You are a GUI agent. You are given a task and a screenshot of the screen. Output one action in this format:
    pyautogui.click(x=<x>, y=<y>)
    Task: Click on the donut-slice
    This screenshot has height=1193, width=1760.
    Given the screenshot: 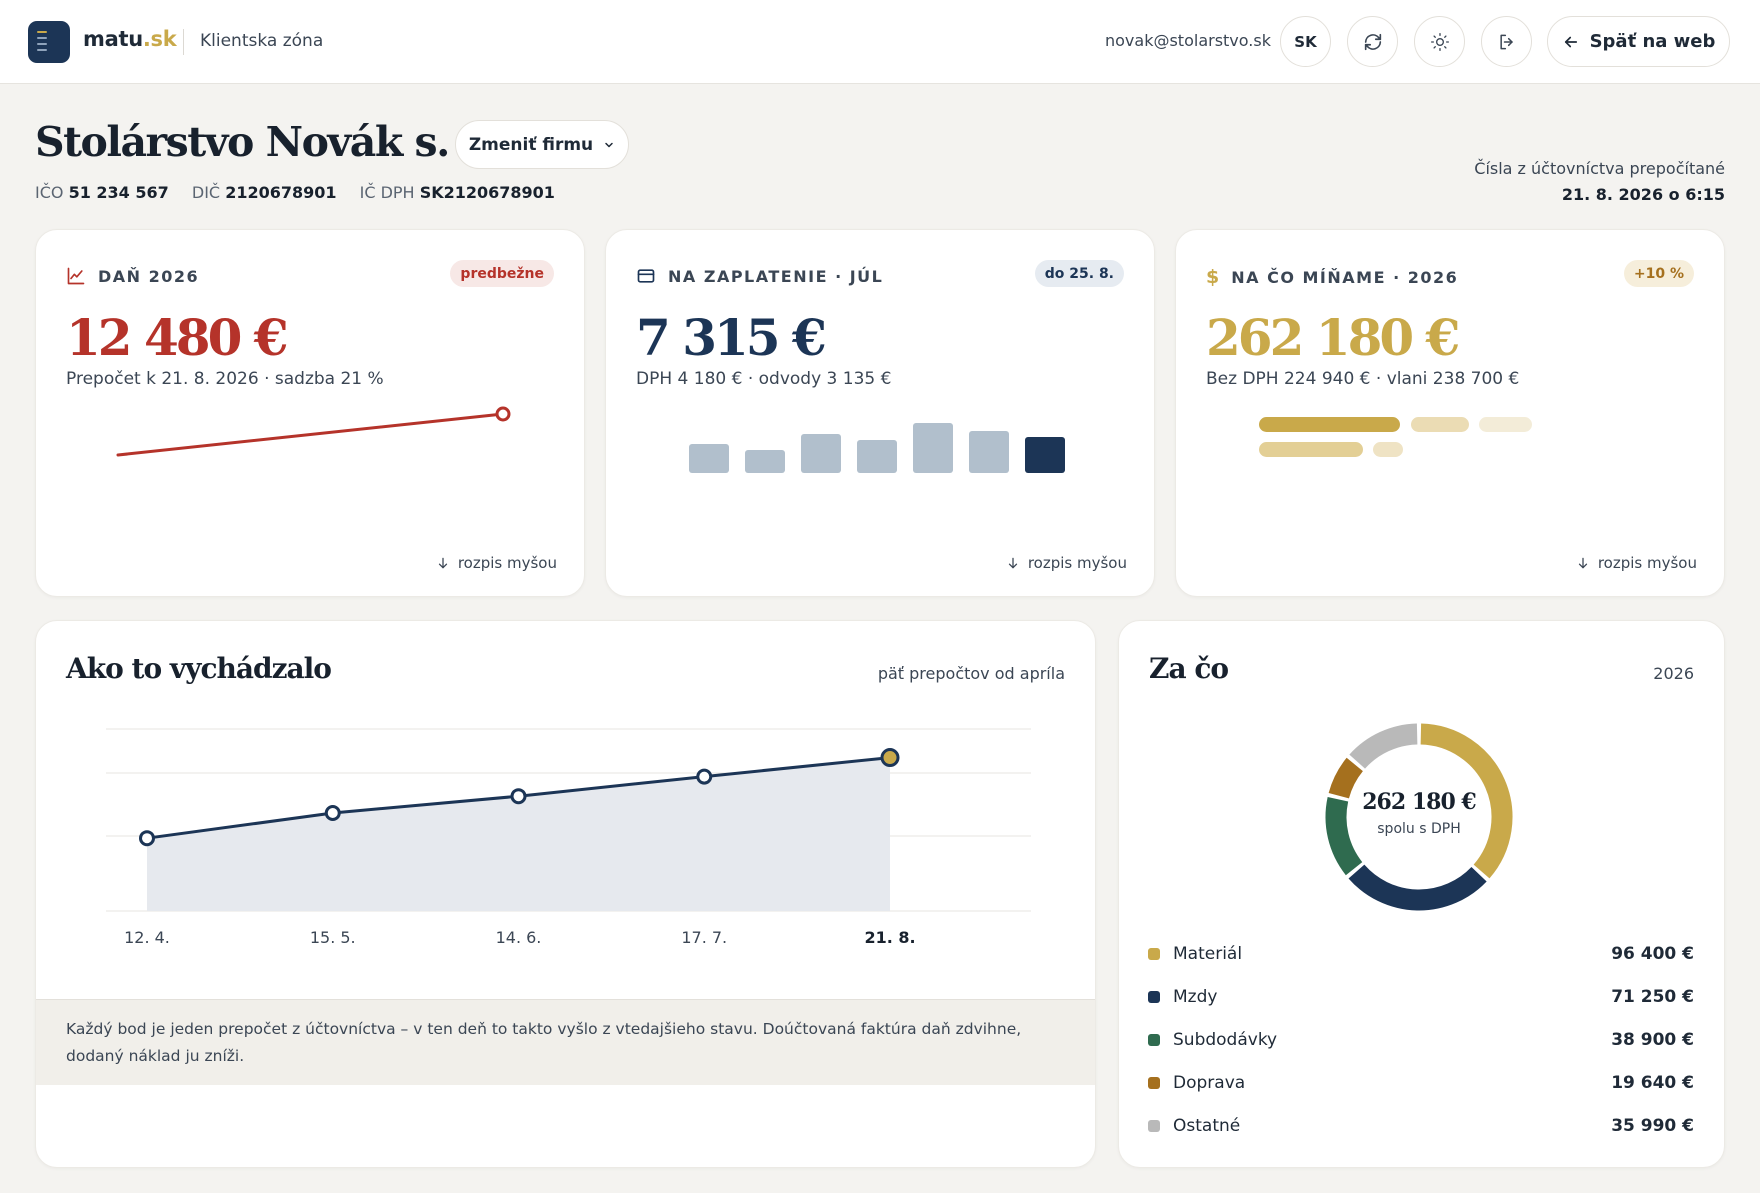 What is the action you would take?
    pyautogui.click(x=1417, y=887)
    